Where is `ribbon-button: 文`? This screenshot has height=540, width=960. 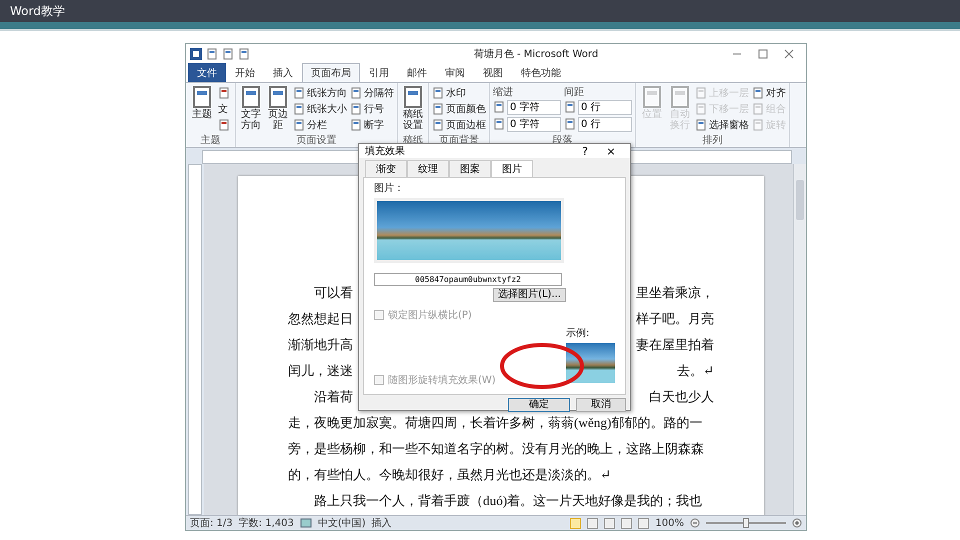
ribbon-button: 文 is located at coordinates (225, 108).